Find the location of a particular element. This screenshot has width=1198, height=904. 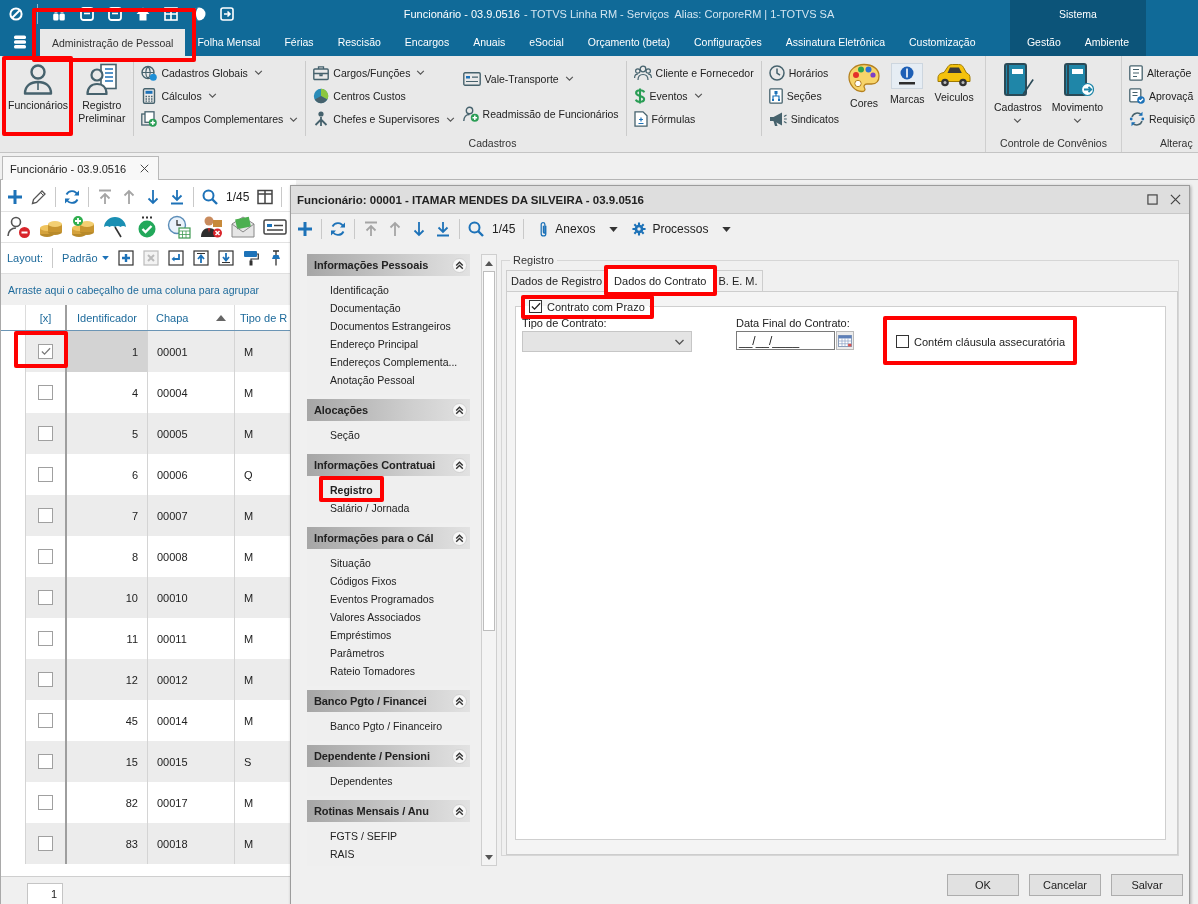

ribbon-button: Veiculos is located at coordinates (954, 97).